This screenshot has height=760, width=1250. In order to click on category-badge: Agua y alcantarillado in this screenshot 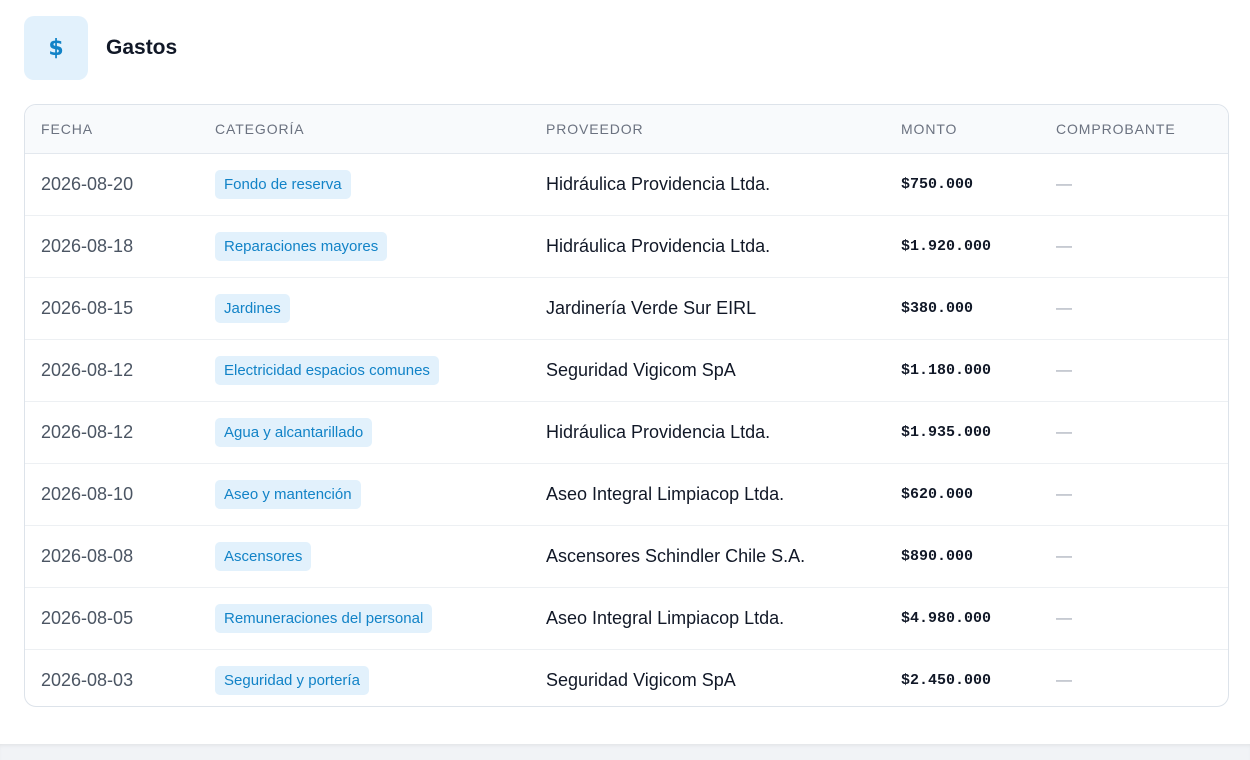, I will do `click(294, 432)`.